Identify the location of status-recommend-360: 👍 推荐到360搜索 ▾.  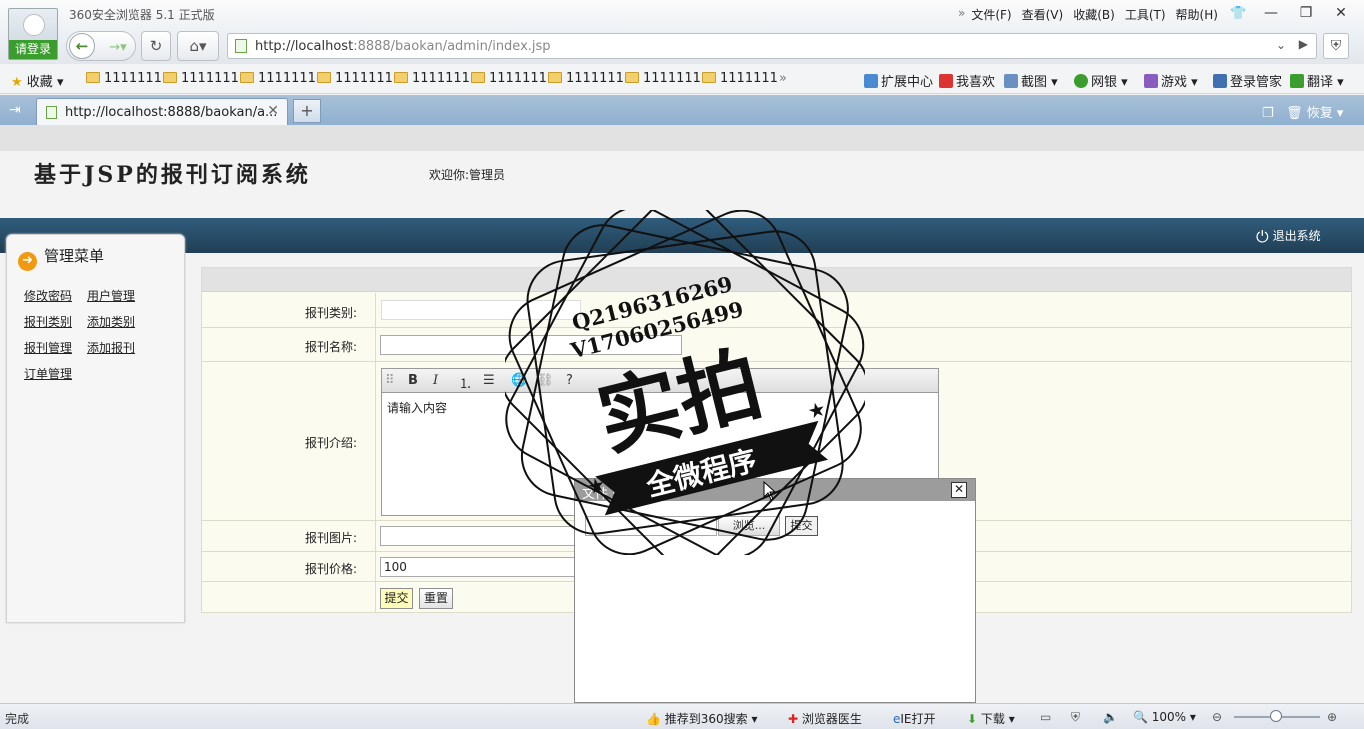
(702, 718).